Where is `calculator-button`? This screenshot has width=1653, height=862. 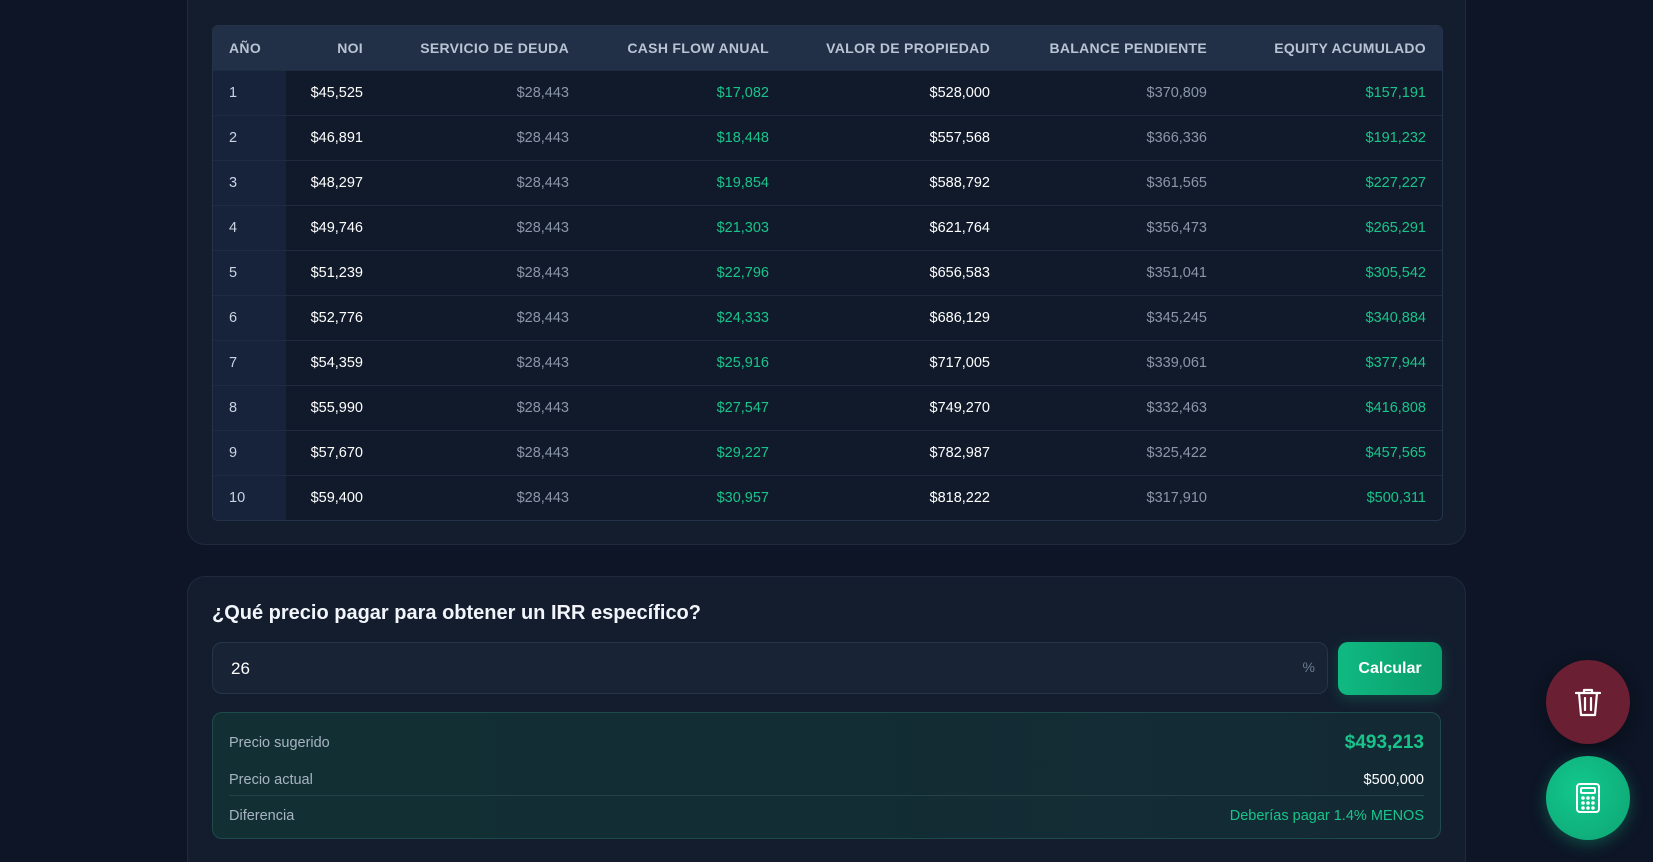
calculator-button is located at coordinates (1588, 798).